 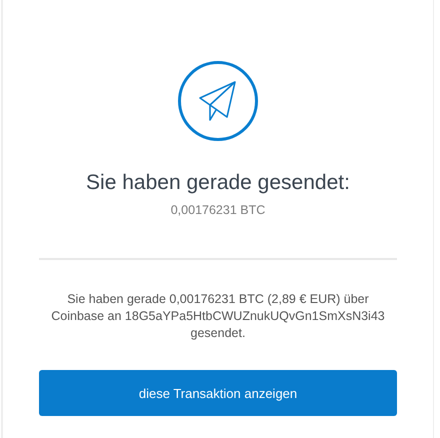 What do you see at coordinates (218, 183) in the screenshot?
I see `heading: Sie haben gerade gesendet:` at bounding box center [218, 183].